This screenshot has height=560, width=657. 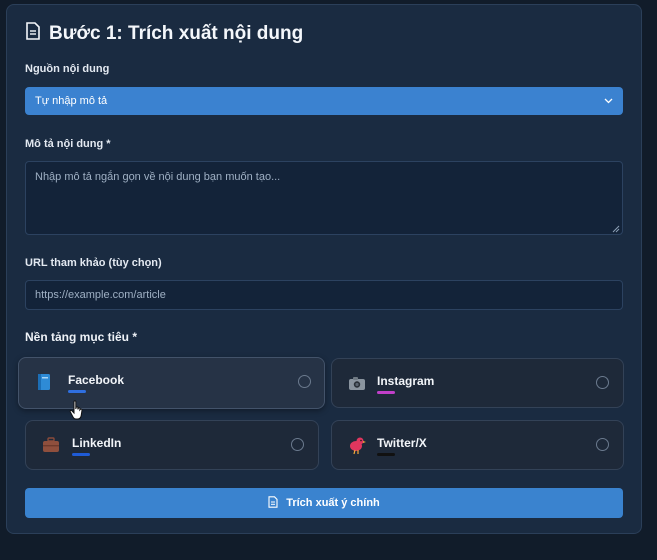 I want to click on extract-button: Trích xuất ý chính, so click(x=324, y=503).